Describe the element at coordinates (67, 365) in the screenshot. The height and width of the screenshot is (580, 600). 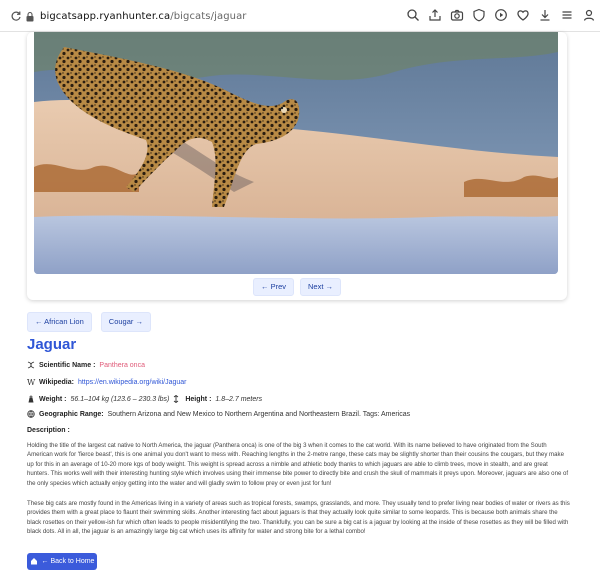
I see `scientific-name-label: Scientific Name :` at that location.